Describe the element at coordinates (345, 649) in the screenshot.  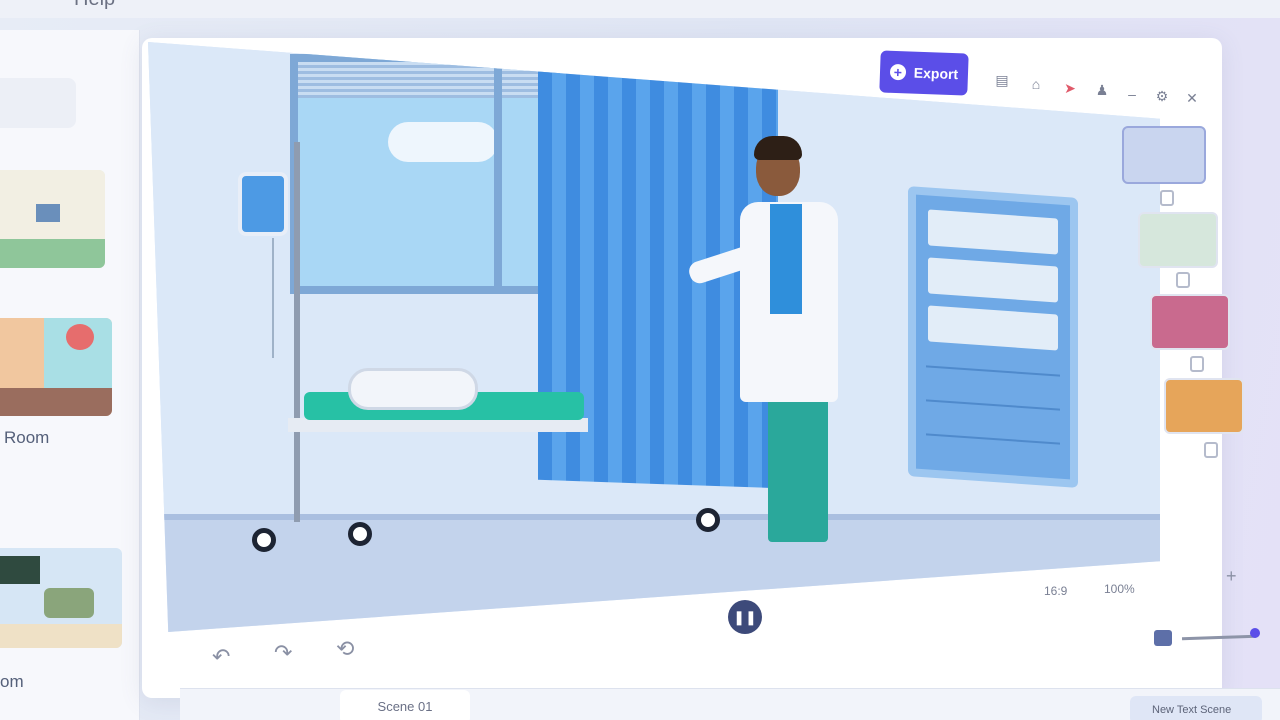
I see `replay-icon: ⟲` at that location.